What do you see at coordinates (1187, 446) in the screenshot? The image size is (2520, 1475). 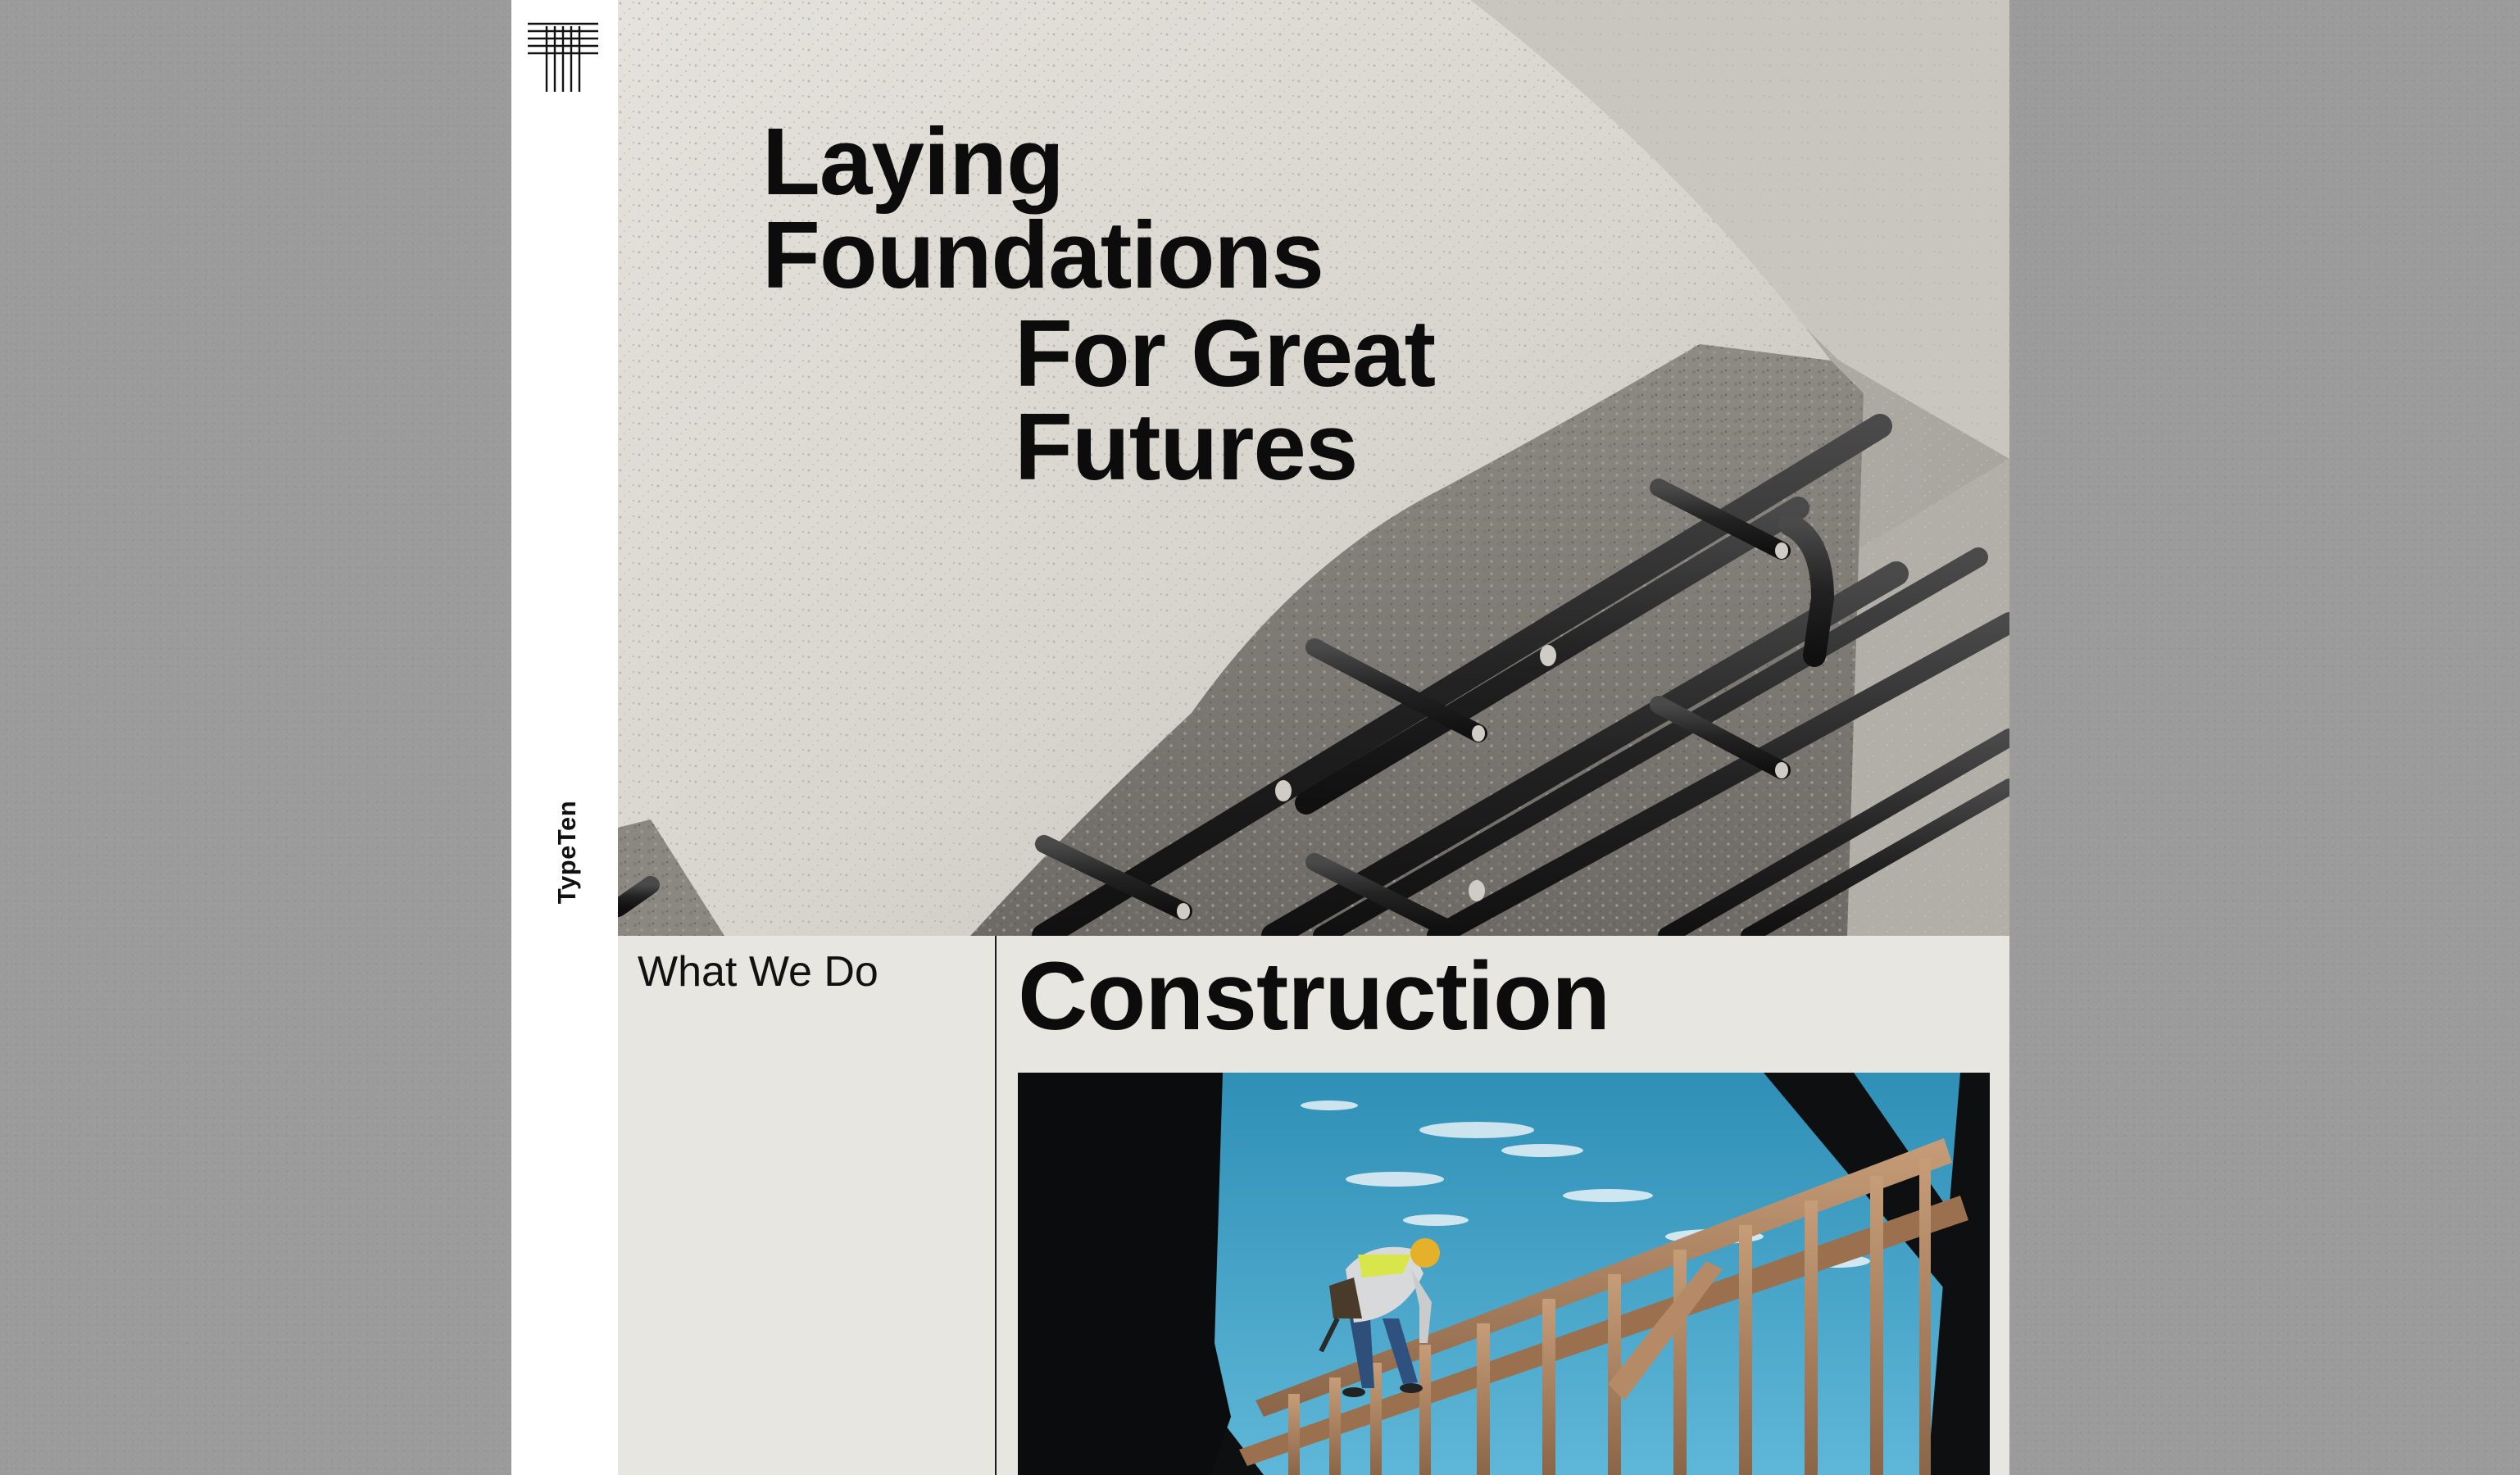 I see `headline-line: Futures` at bounding box center [1187, 446].